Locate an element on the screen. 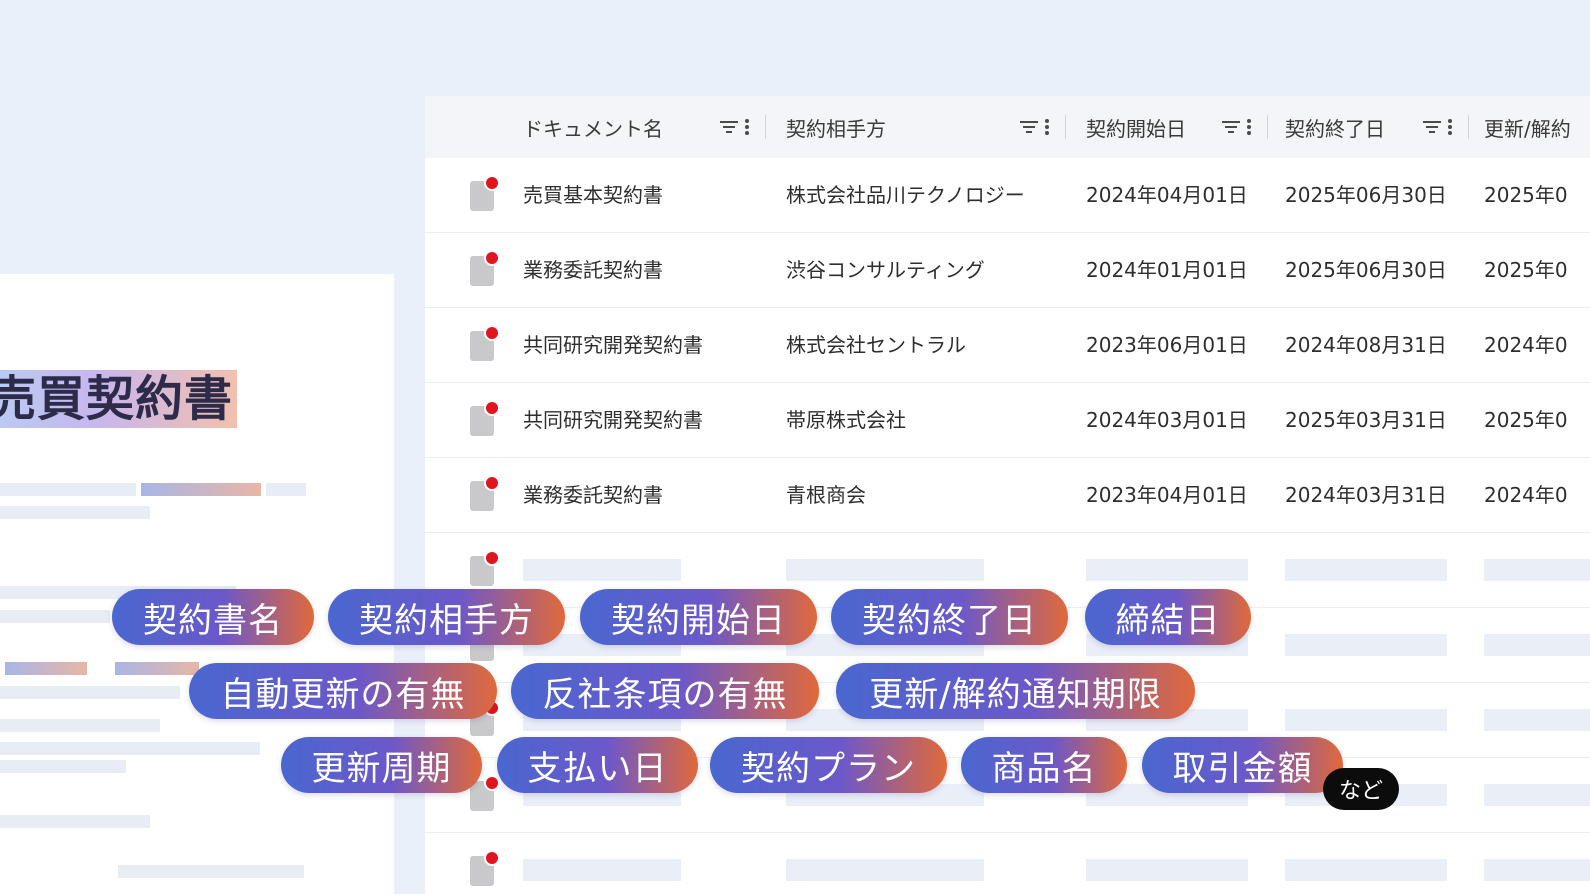 The width and height of the screenshot is (1590, 894). field-tag-contract-name: 契約書名 is located at coordinates (213, 617).